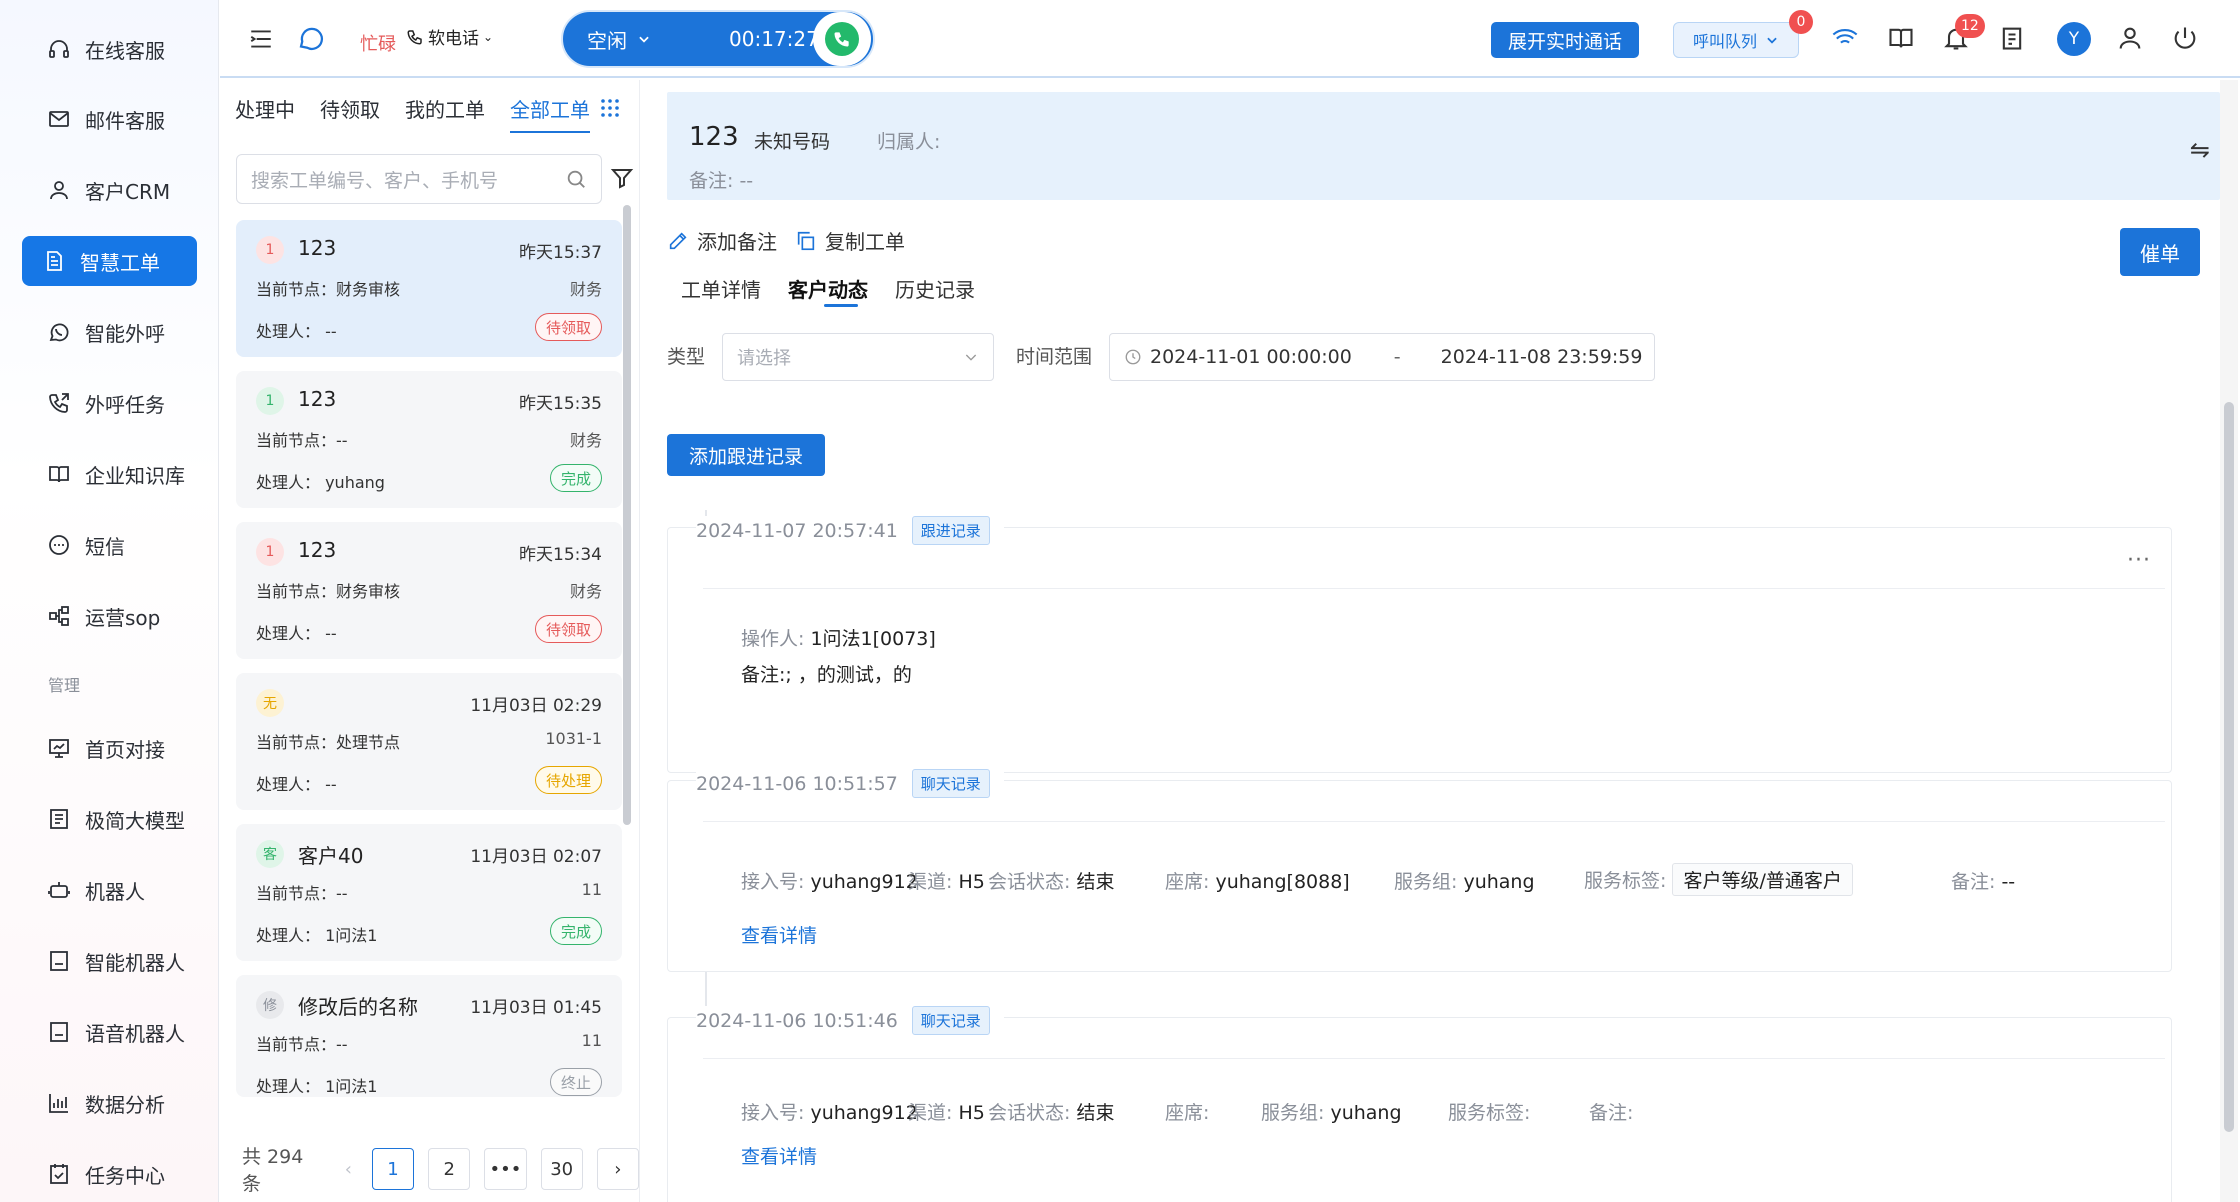  I want to click on tab-customer-activity: 客户动态, so click(828, 288).